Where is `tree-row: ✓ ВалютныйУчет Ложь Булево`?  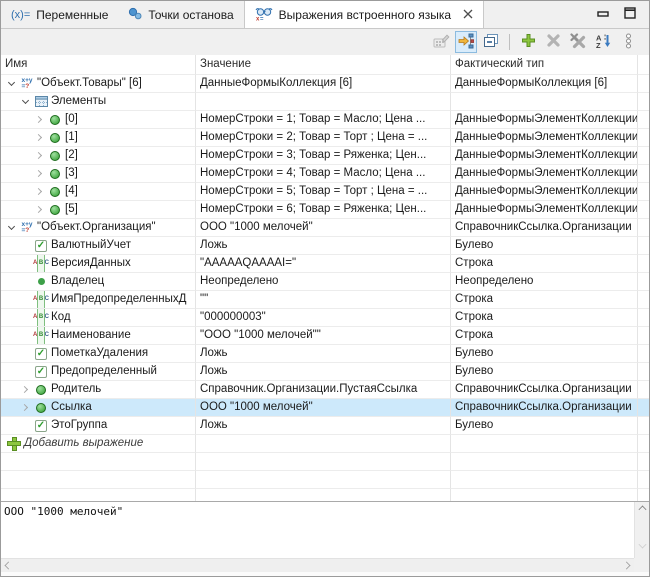
tree-row: ✓ ВалютныйУчет Ложь Булево is located at coordinates (325, 246).